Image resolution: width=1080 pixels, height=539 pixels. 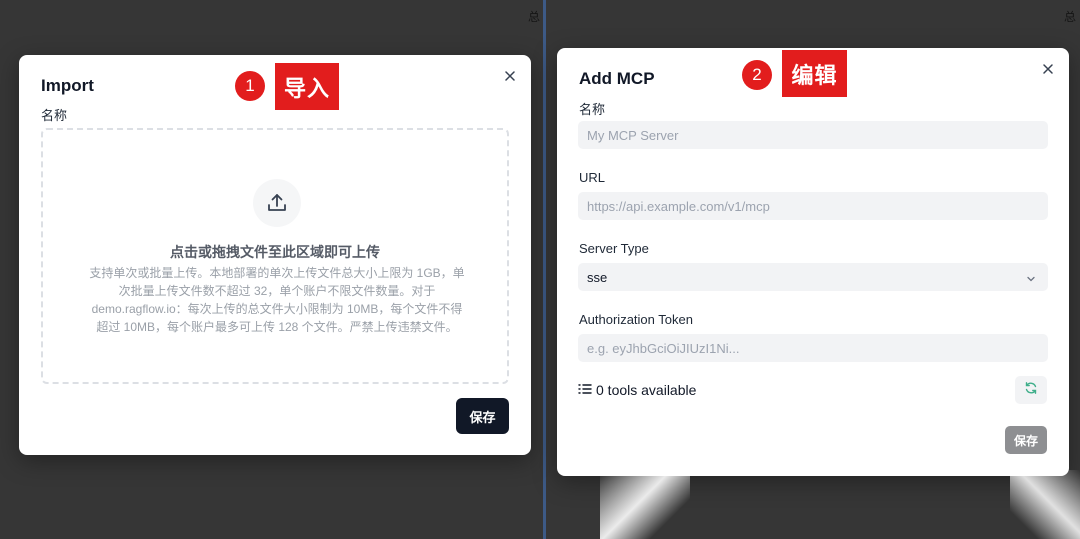 What do you see at coordinates (814, 73) in the screenshot?
I see `step-tag: 编辑` at bounding box center [814, 73].